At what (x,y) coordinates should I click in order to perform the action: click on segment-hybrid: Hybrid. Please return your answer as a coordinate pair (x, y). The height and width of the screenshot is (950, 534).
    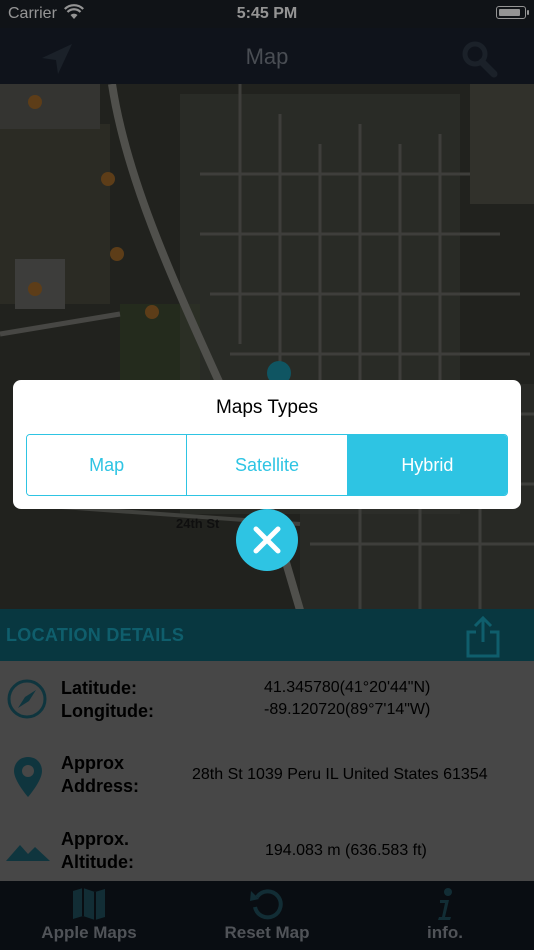
    Looking at the image, I should click on (427, 465).